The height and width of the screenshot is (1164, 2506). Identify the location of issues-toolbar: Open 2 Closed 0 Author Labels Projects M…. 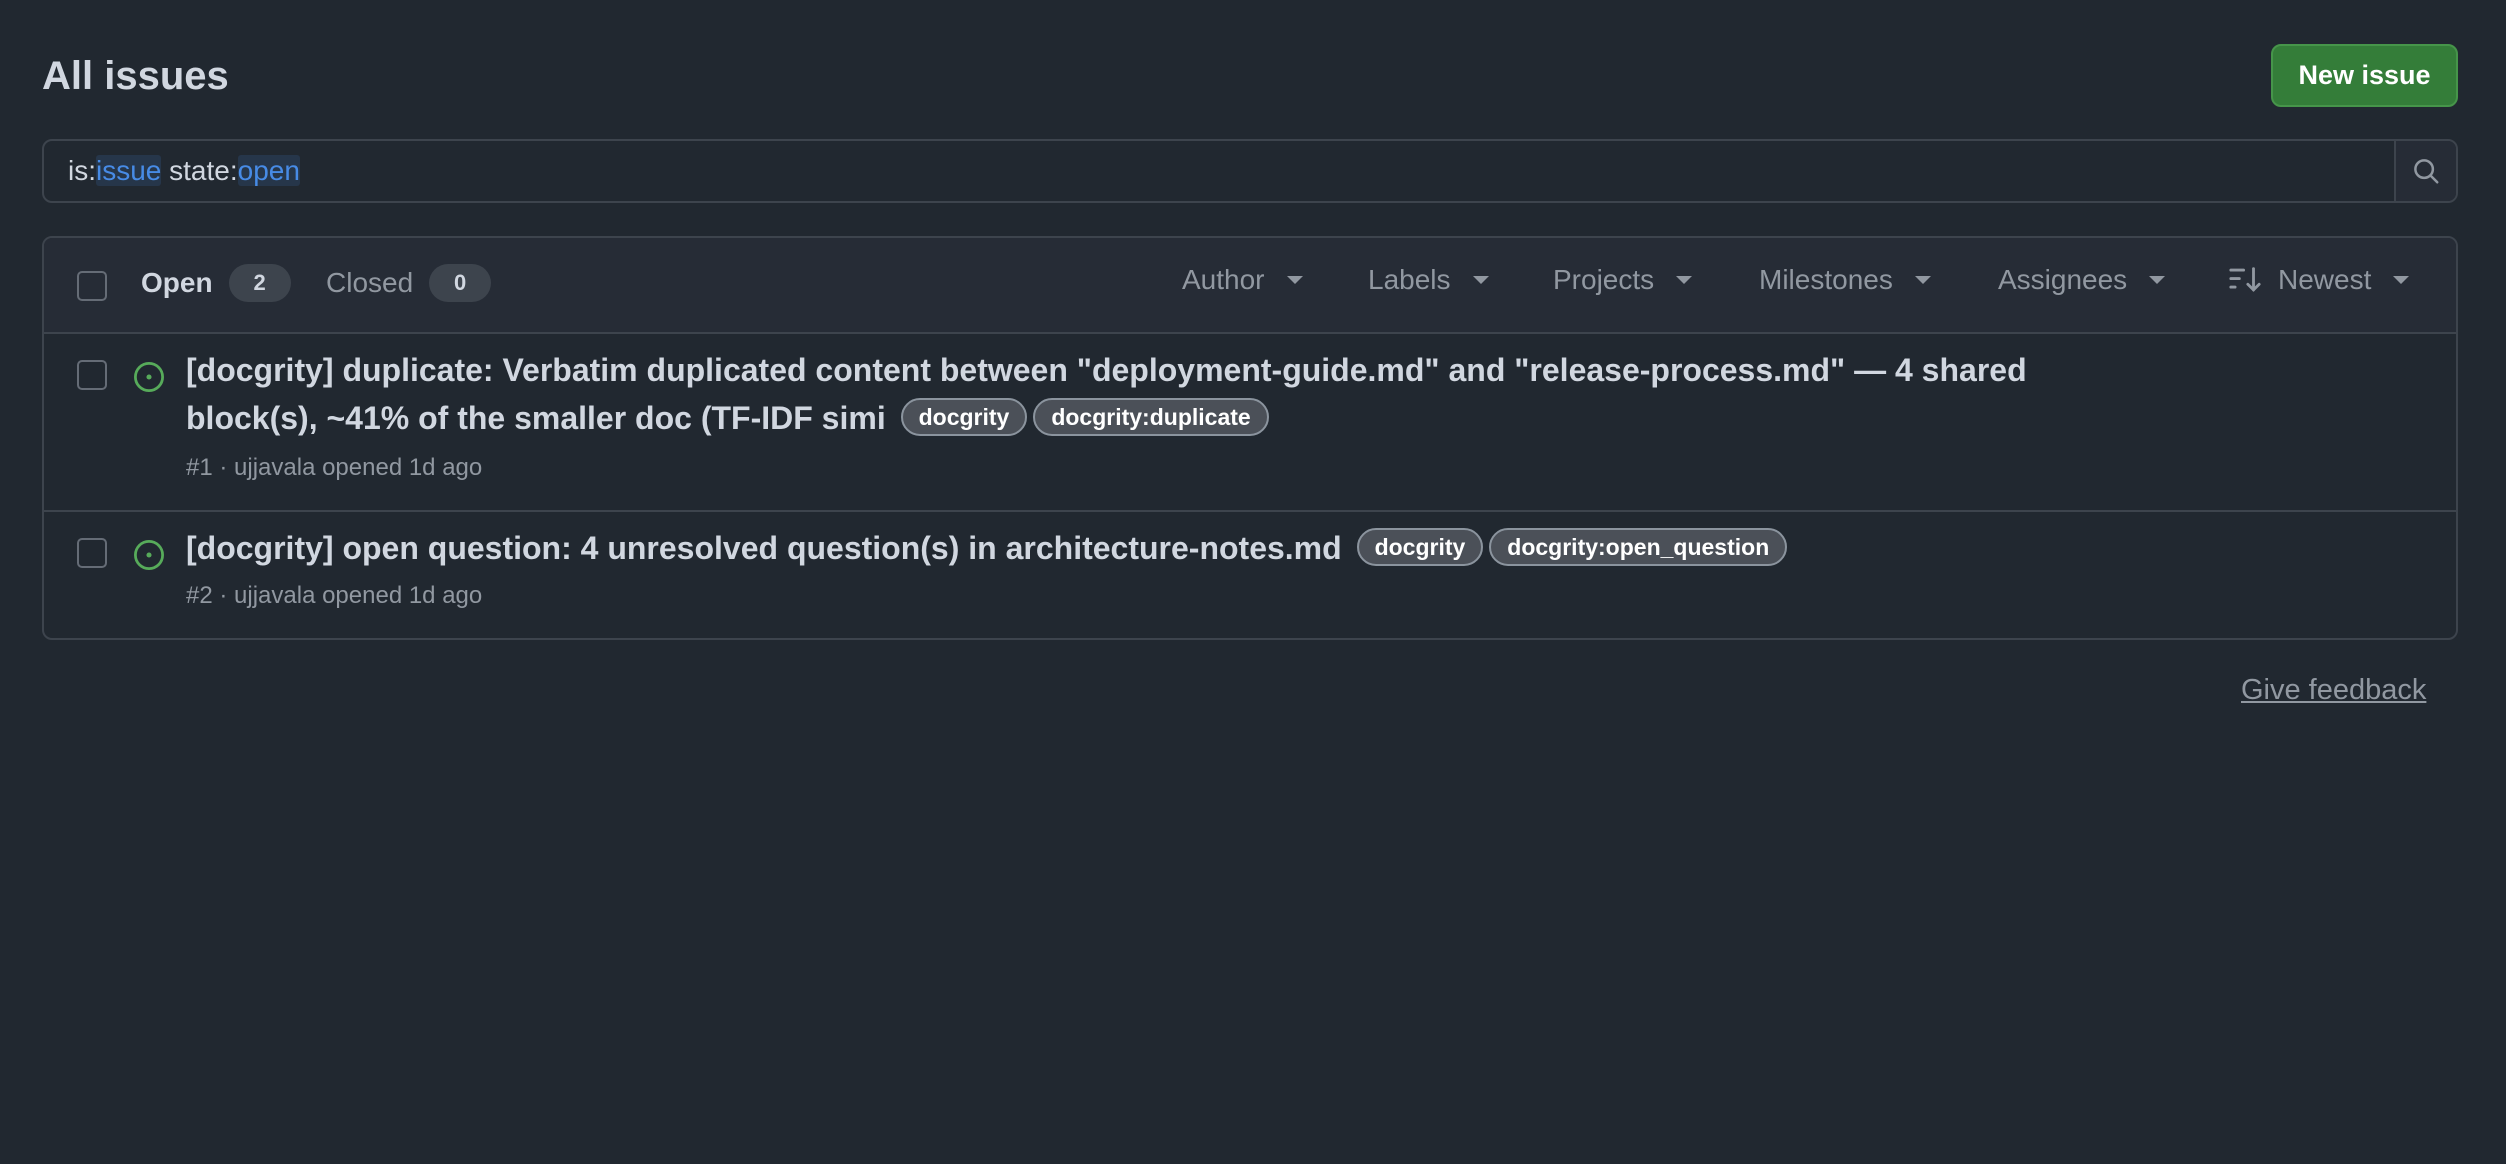
(1250, 286).